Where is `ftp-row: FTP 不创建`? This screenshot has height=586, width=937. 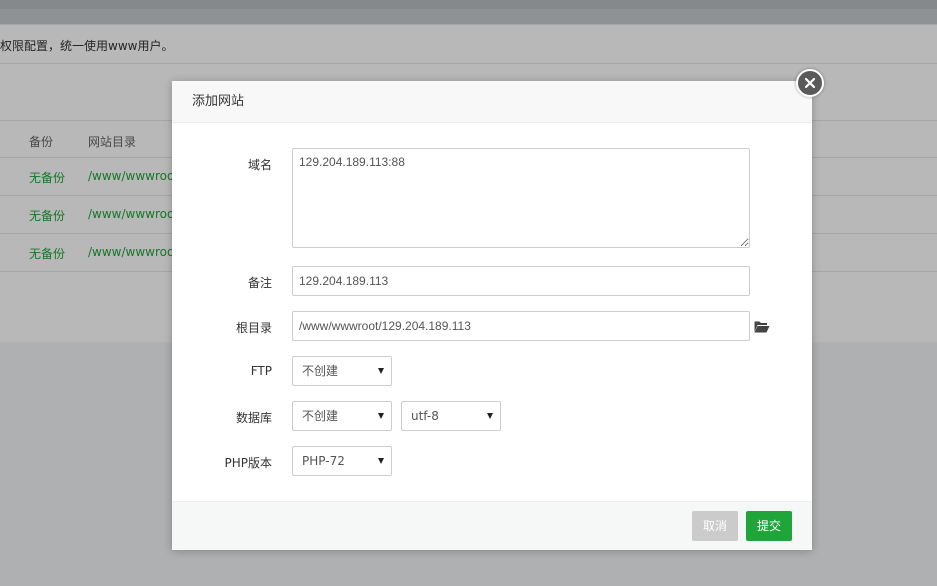 ftp-row: FTP 不创建 is located at coordinates (492, 371).